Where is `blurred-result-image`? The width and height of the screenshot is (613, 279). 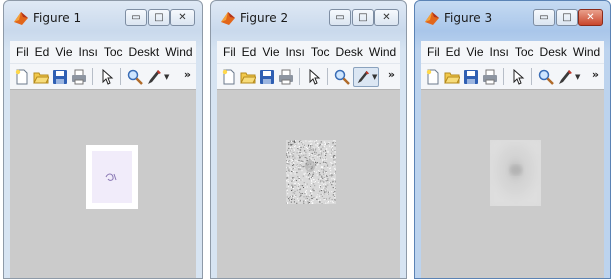 blurred-result-image is located at coordinates (515, 173).